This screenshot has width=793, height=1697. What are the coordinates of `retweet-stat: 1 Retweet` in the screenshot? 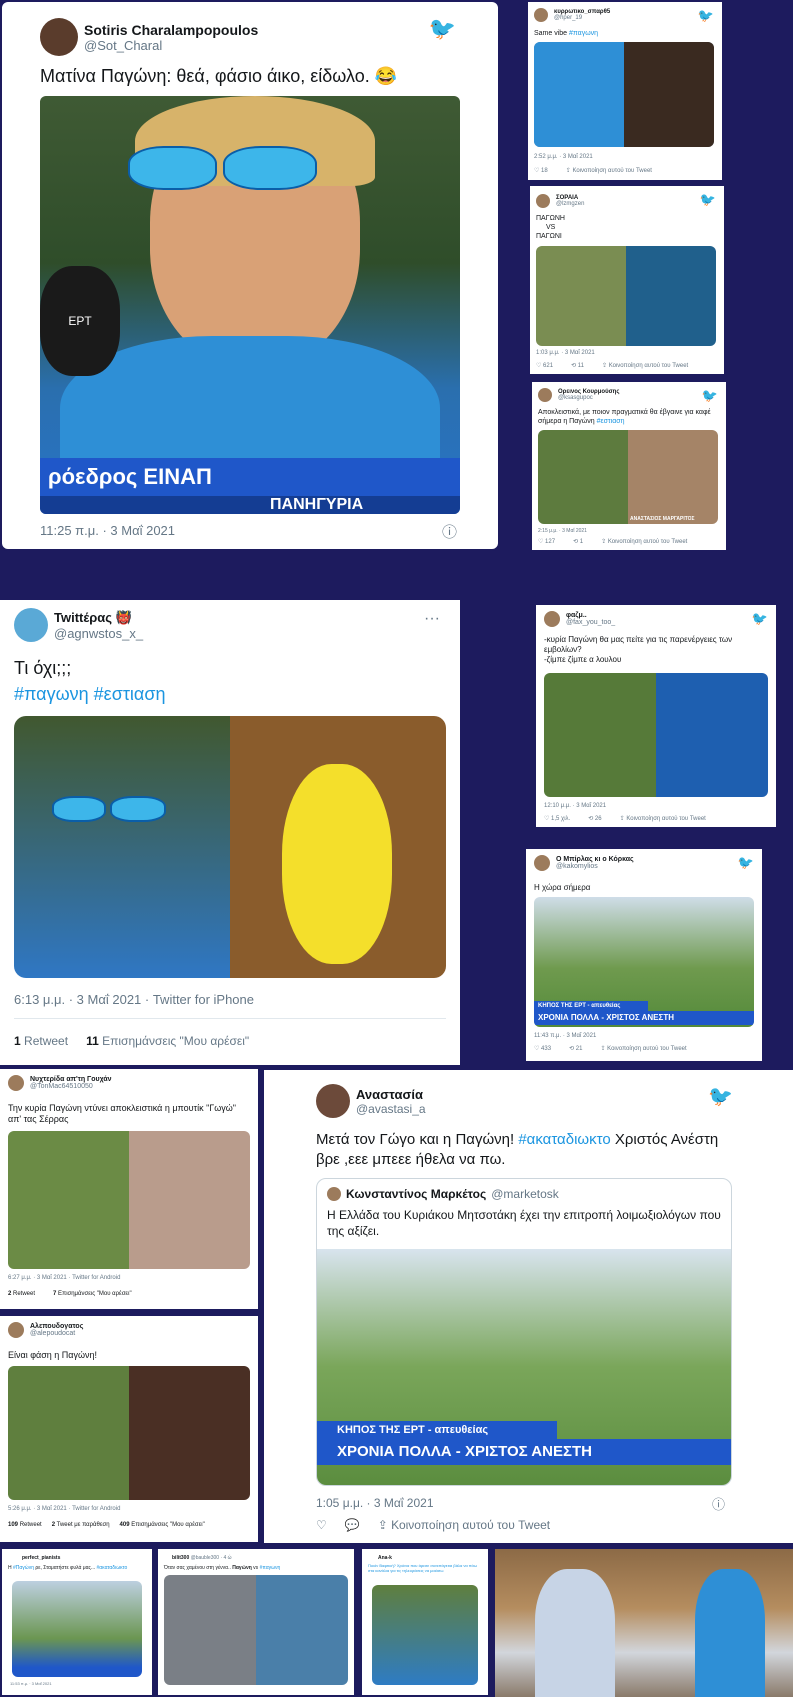 It's located at (41, 1041).